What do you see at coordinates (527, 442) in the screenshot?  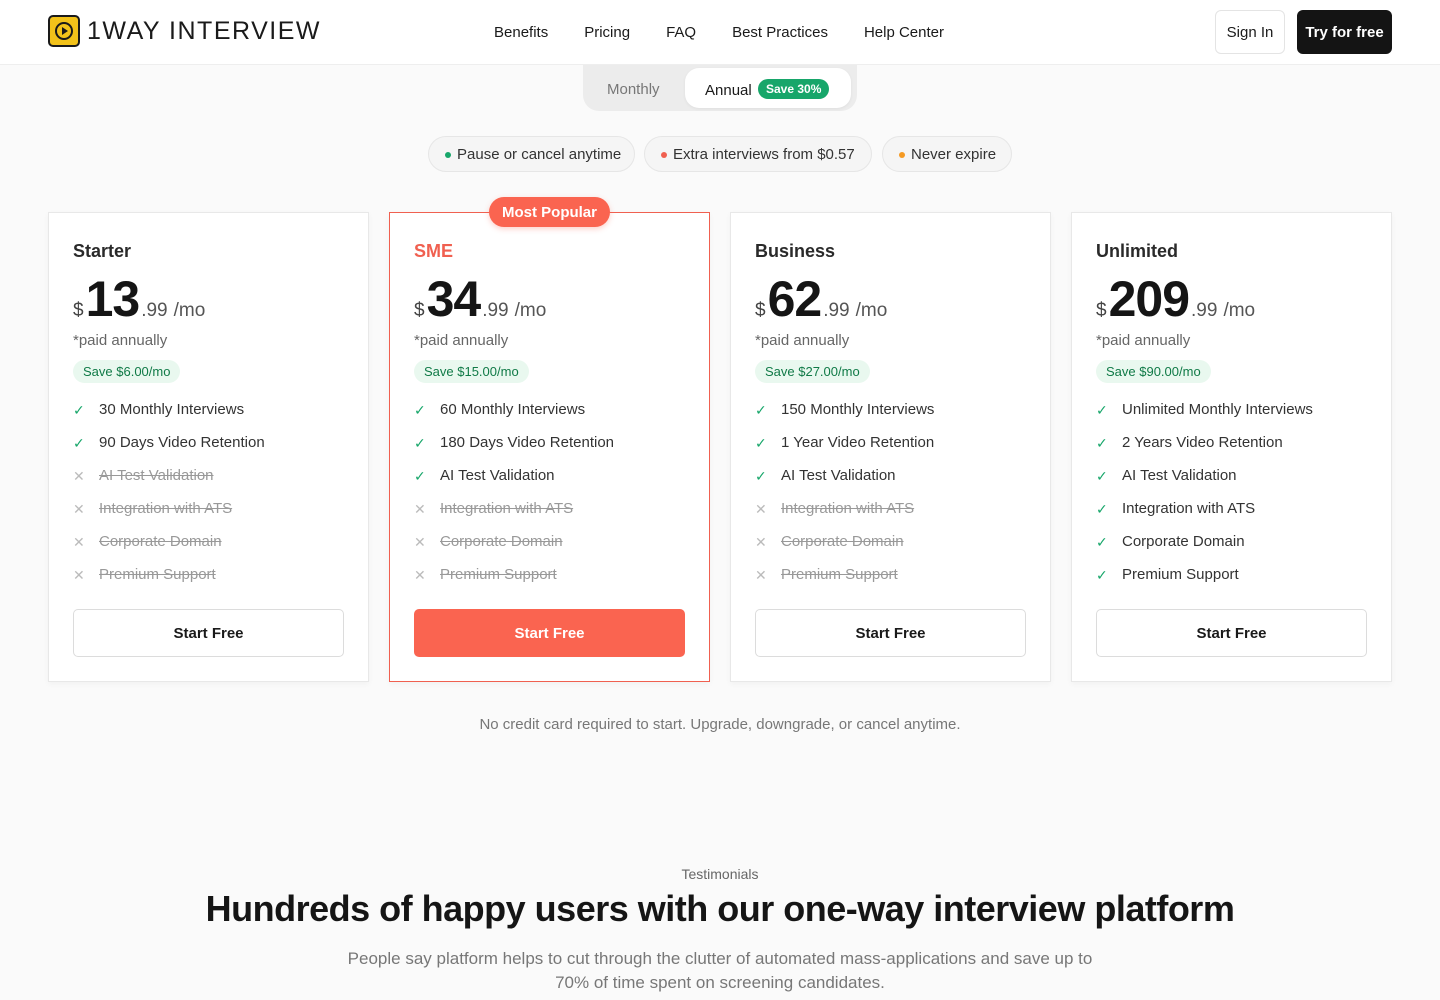 I see `feature-label: 180 Days Video Retention` at bounding box center [527, 442].